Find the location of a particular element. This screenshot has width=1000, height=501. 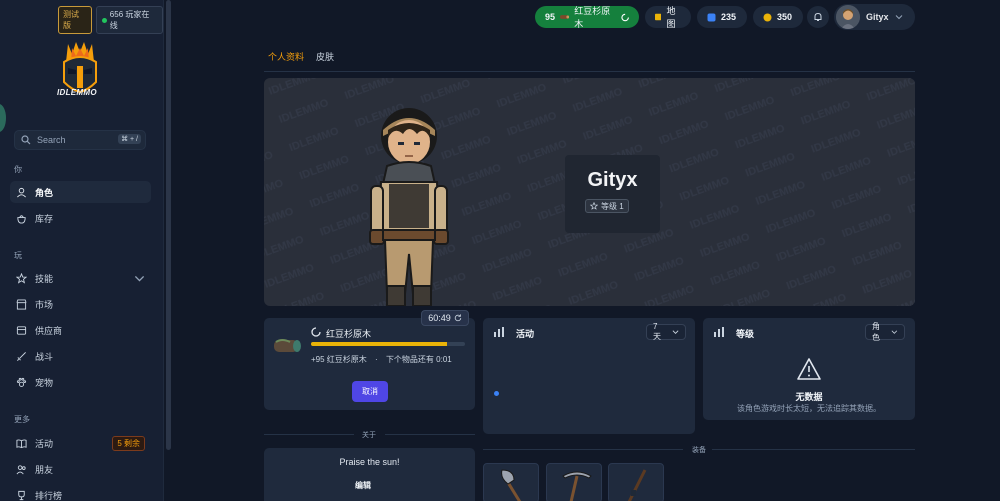

equipment-slot-pickaxe is located at coordinates (574, 482).